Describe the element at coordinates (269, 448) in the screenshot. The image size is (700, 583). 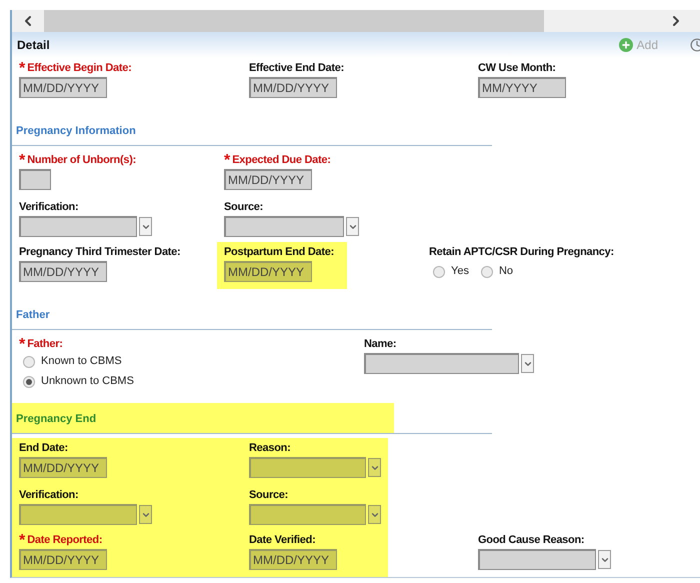
I see `field-label: Reason:` at that location.